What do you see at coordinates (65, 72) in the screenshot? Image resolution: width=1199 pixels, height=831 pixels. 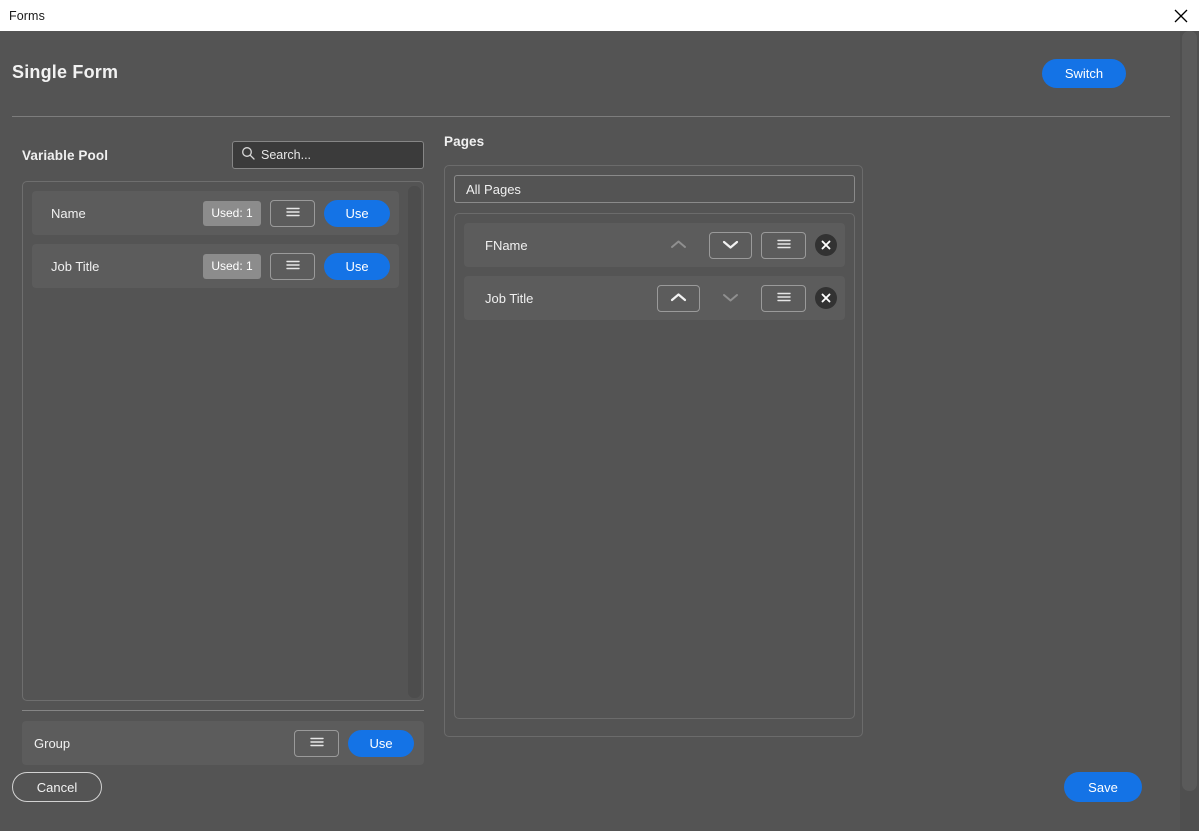 I see `page-title: Single Form` at bounding box center [65, 72].